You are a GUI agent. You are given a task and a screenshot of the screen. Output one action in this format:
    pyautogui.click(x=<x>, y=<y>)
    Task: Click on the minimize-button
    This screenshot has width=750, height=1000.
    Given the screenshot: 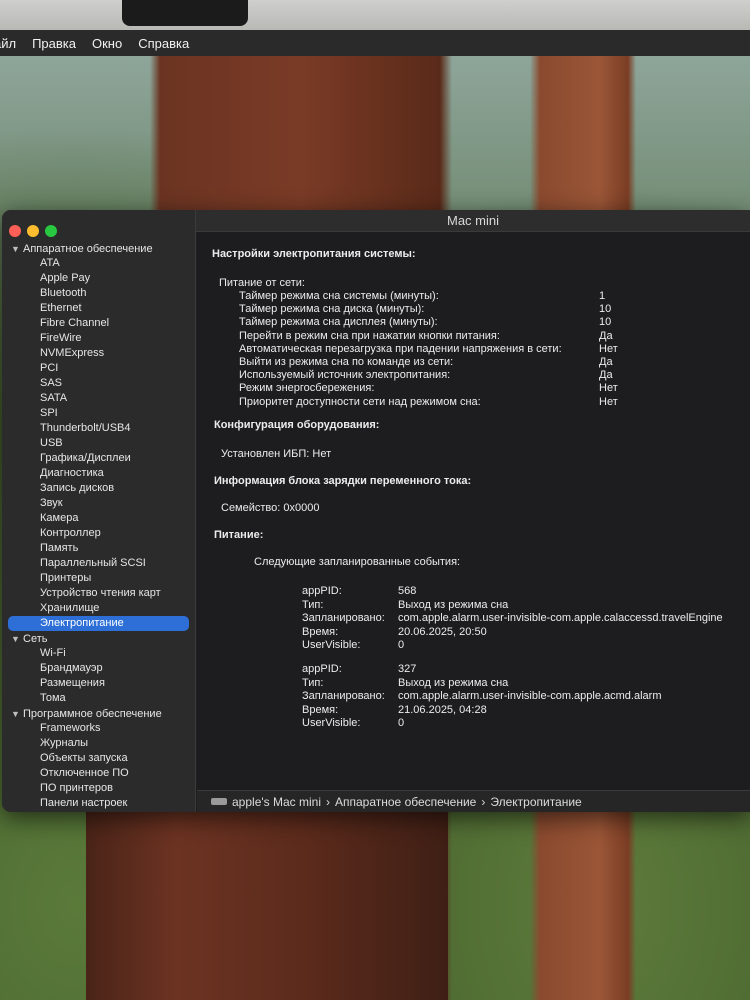 What is the action you would take?
    pyautogui.click(x=33, y=231)
    